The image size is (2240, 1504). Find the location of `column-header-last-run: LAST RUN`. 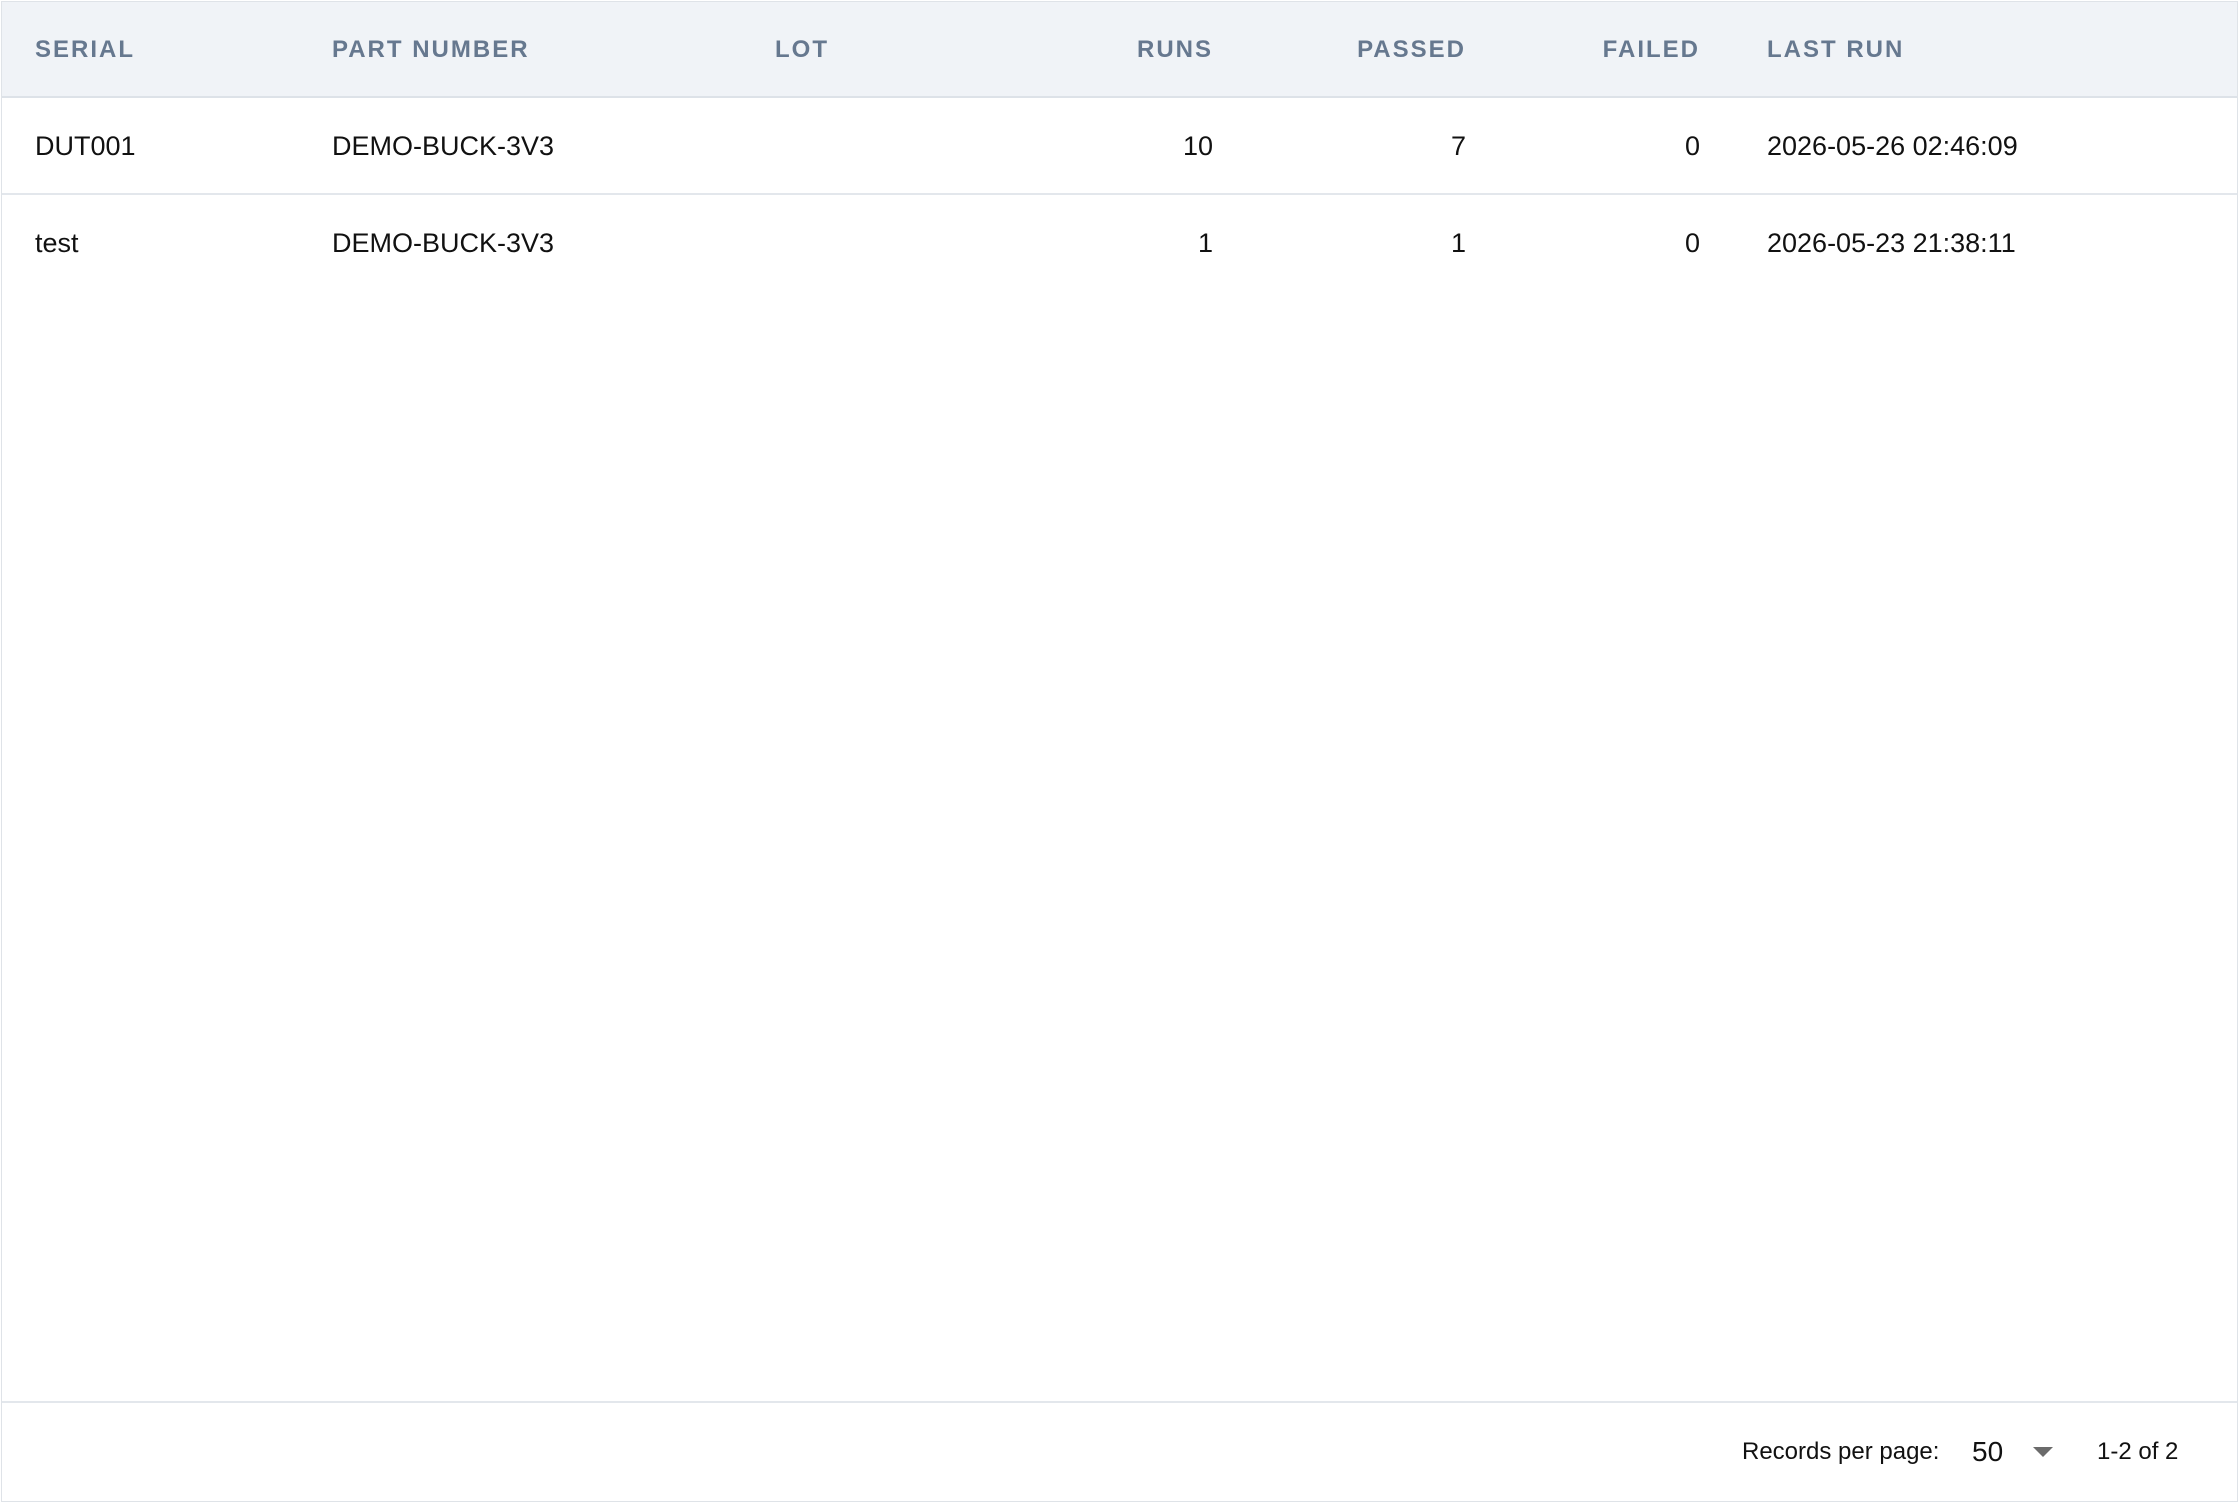

column-header-last-run: LAST RUN is located at coordinates (1835, 50).